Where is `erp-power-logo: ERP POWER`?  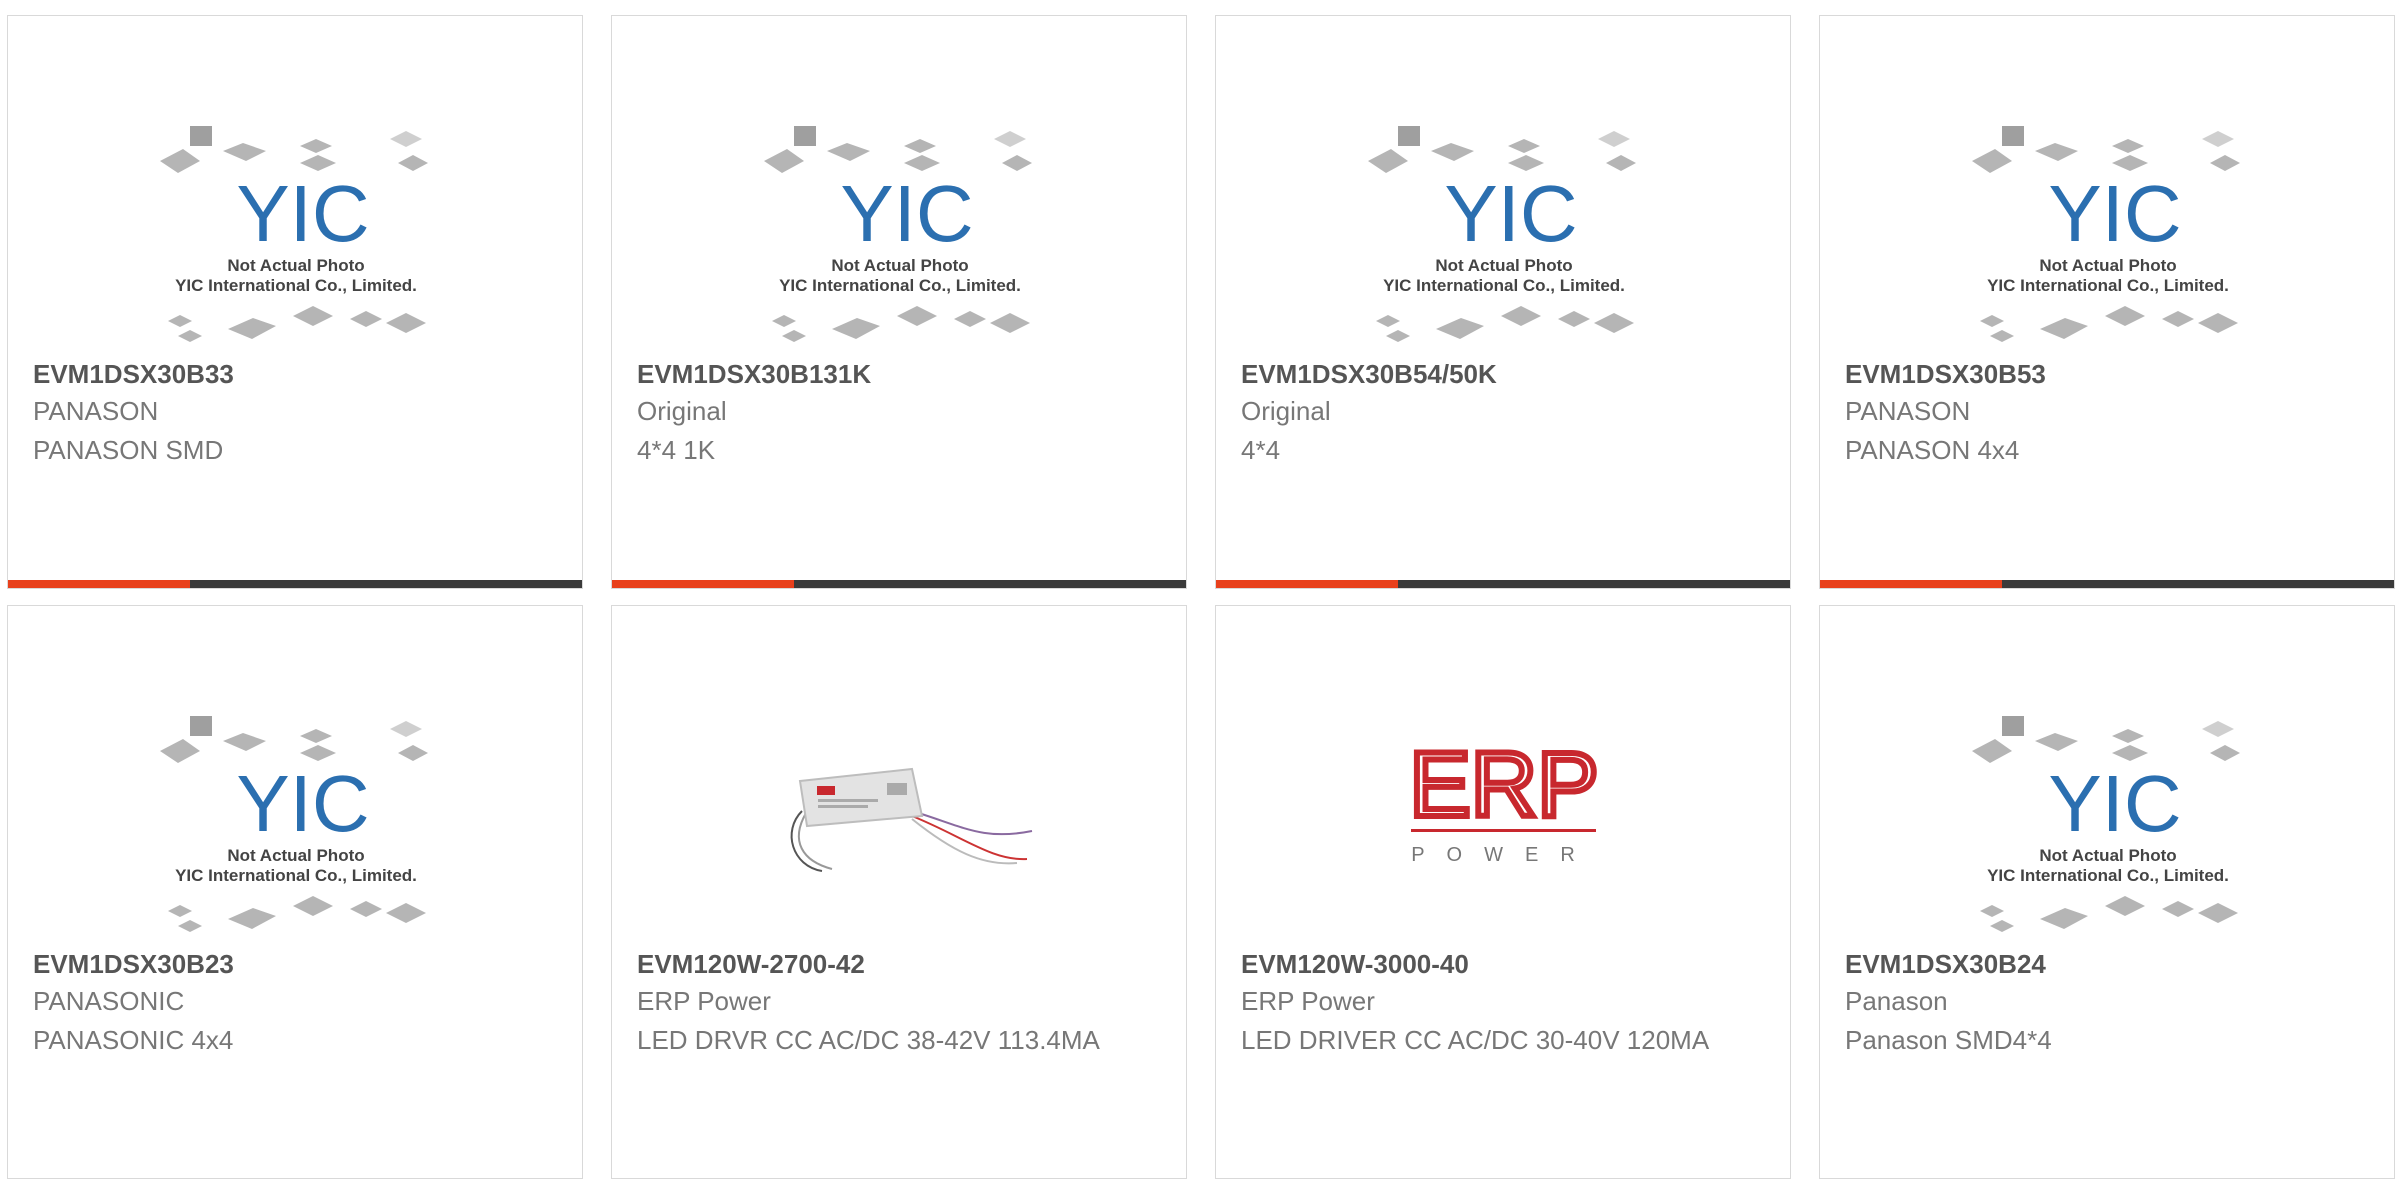 erp-power-logo: ERP POWER is located at coordinates (1503, 798).